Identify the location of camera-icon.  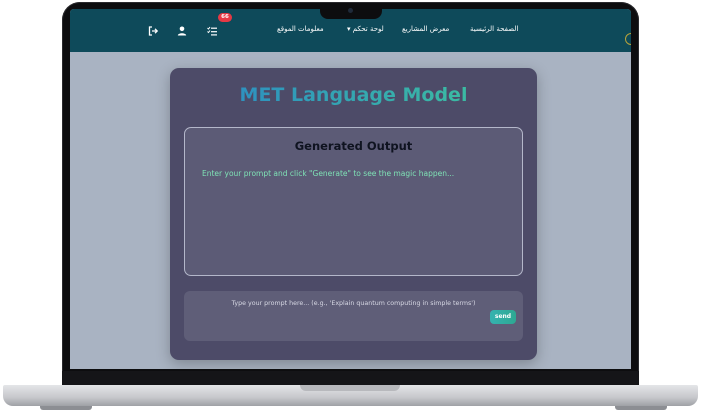
(350, 10).